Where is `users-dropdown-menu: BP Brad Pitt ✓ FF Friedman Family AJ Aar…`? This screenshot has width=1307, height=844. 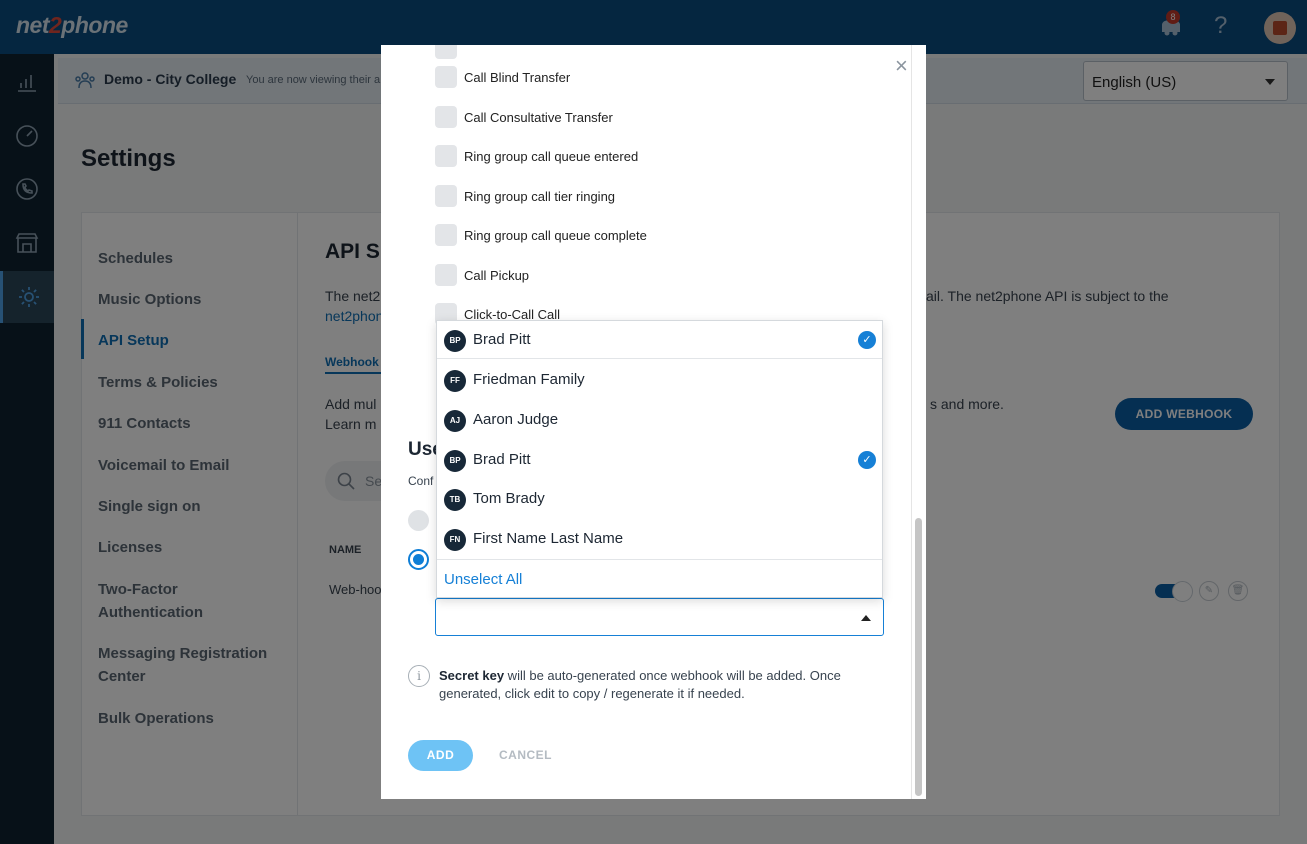 users-dropdown-menu: BP Brad Pitt ✓ FF Friedman Family AJ Aar… is located at coordinates (659, 459).